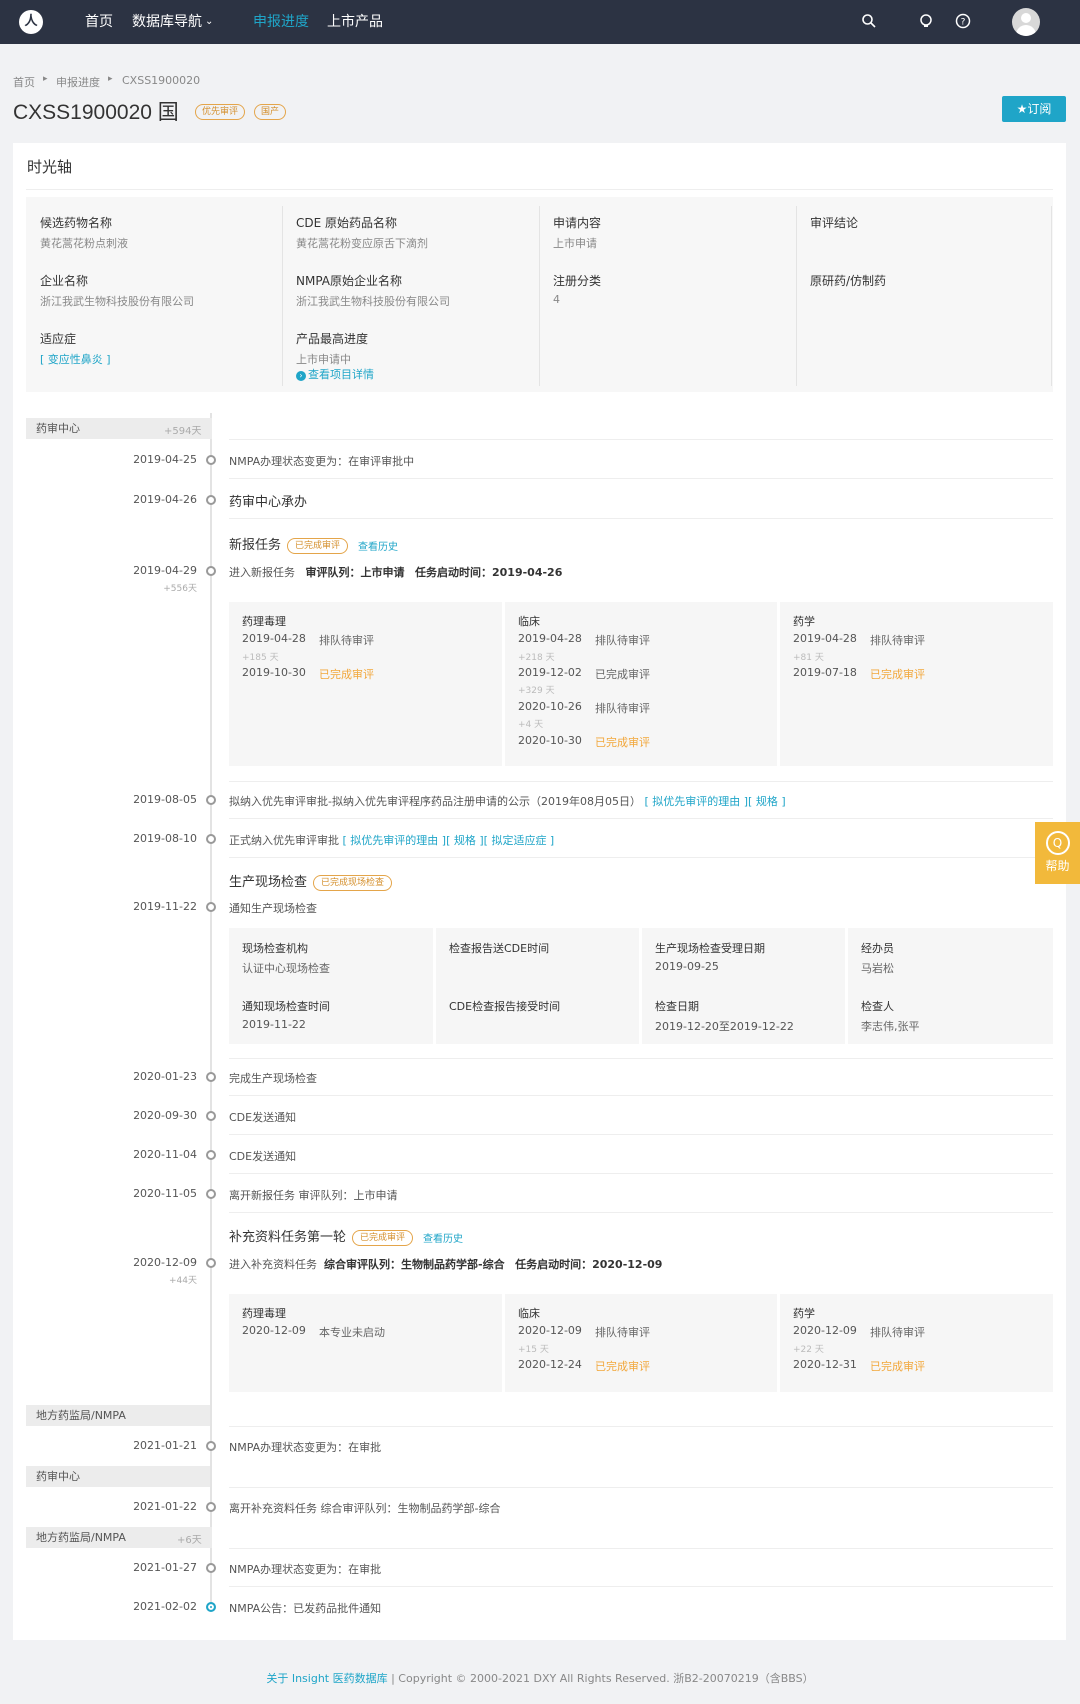  What do you see at coordinates (281, 22) in the screenshot?
I see `nav-progress: 申报进度` at bounding box center [281, 22].